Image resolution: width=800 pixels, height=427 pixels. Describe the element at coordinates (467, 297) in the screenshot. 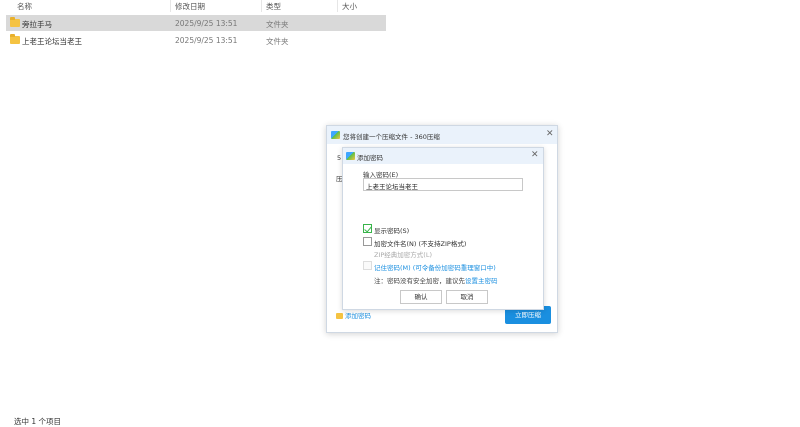

I see `cancel-button: 取消` at that location.